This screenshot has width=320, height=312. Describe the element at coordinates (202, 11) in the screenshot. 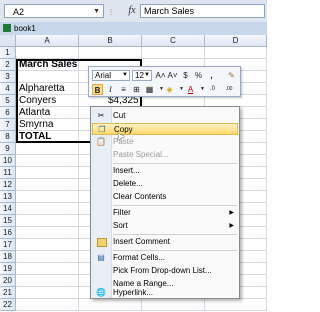

I see `formula-input: March Sales` at that location.